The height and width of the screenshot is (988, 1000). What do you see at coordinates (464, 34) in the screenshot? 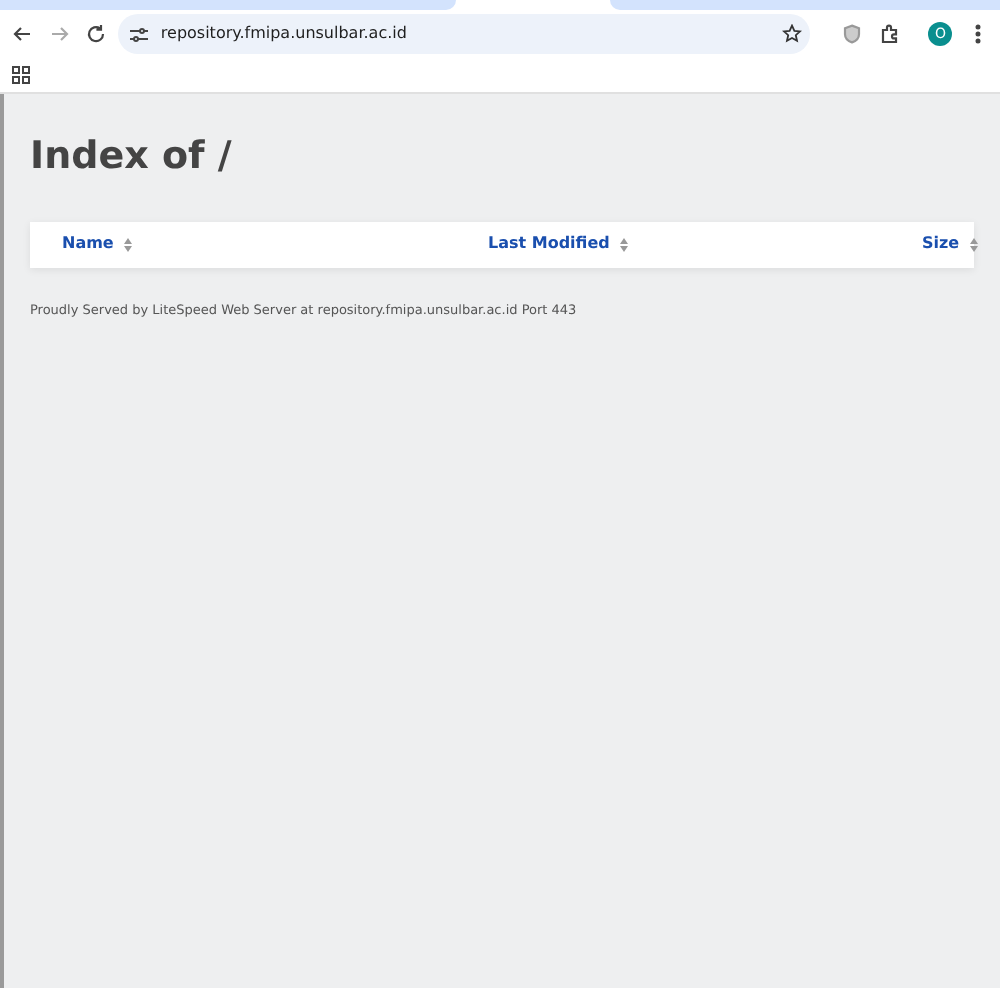
I see `address-bar: repository.fmipa.unsulbar.ac.id` at bounding box center [464, 34].